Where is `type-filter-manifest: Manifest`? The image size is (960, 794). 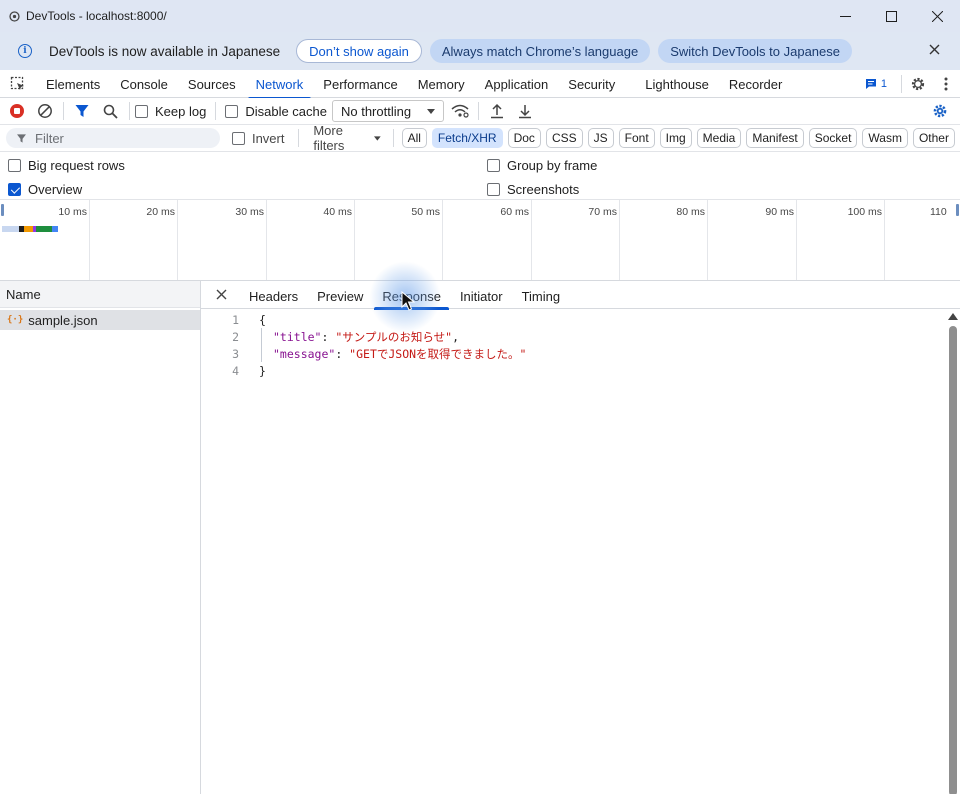 type-filter-manifest: Manifest is located at coordinates (775, 138).